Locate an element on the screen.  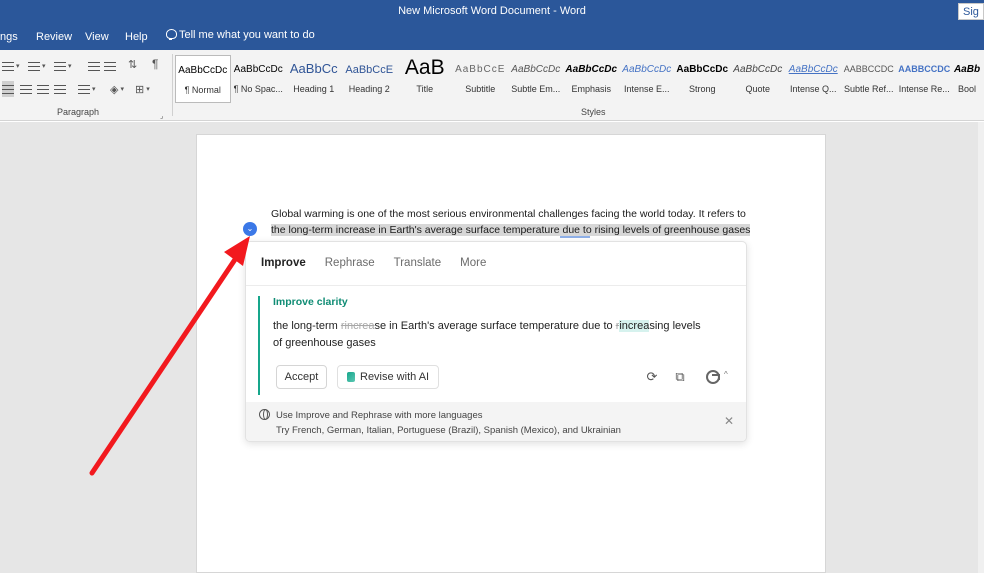
style-title: AaB Title is located at coordinates (425, 79).